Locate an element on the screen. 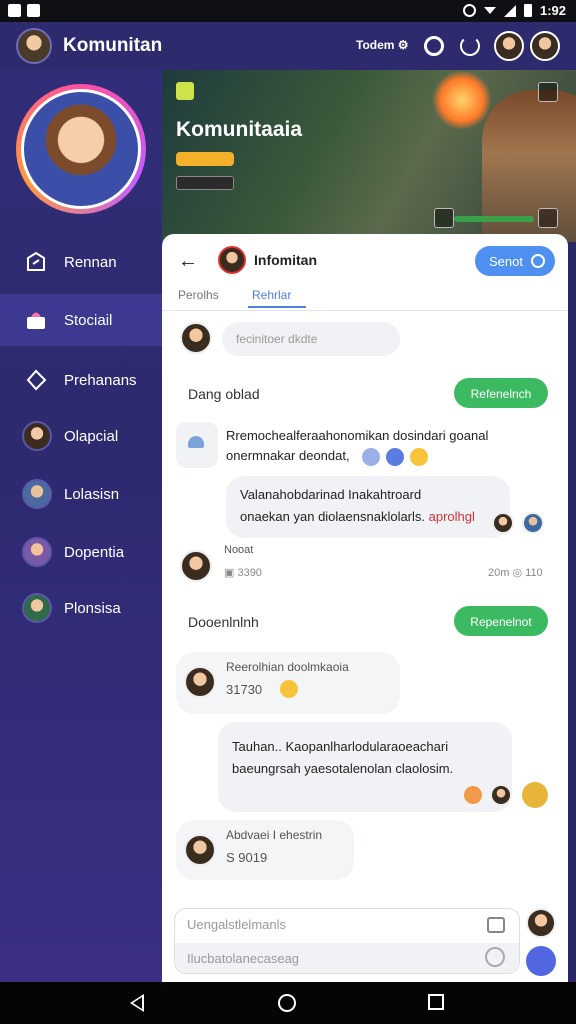 The image size is (576, 1024). card-number: 31730 is located at coordinates (244, 689).